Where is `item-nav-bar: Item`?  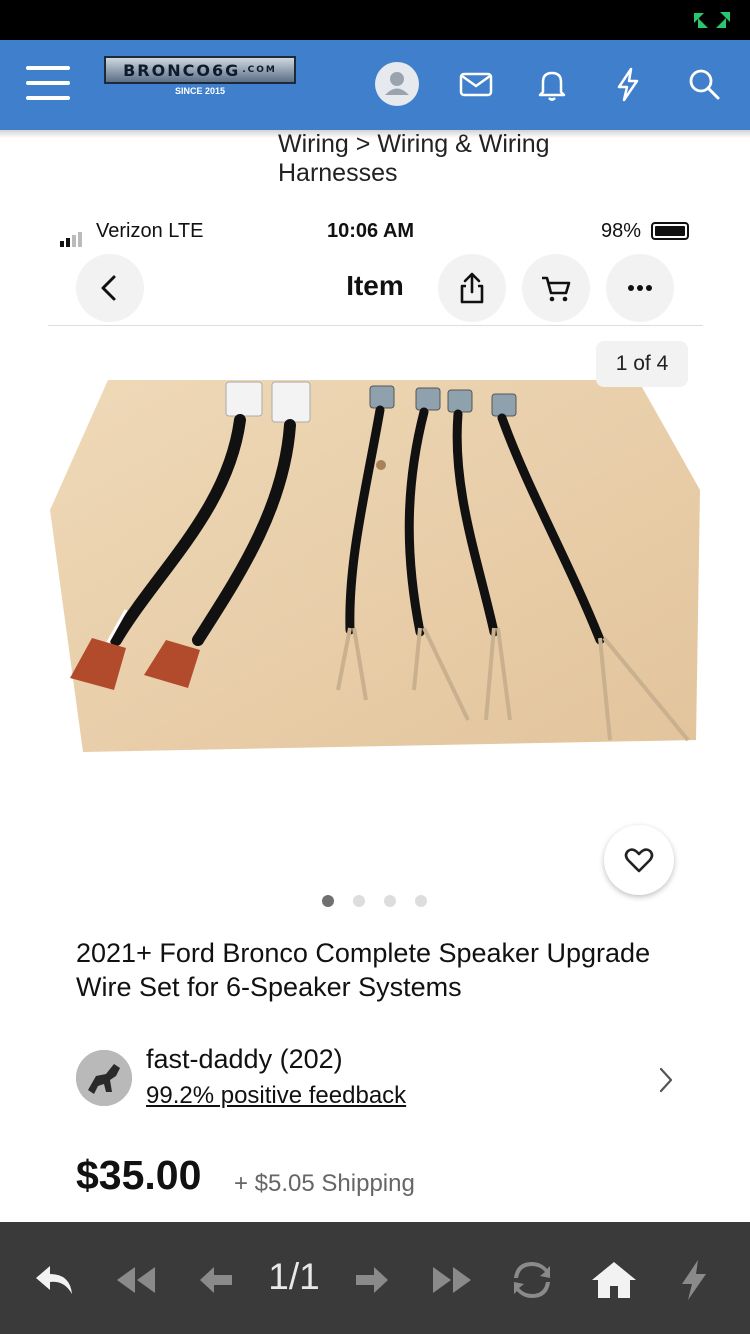 item-nav-bar: Item is located at coordinates (375, 288).